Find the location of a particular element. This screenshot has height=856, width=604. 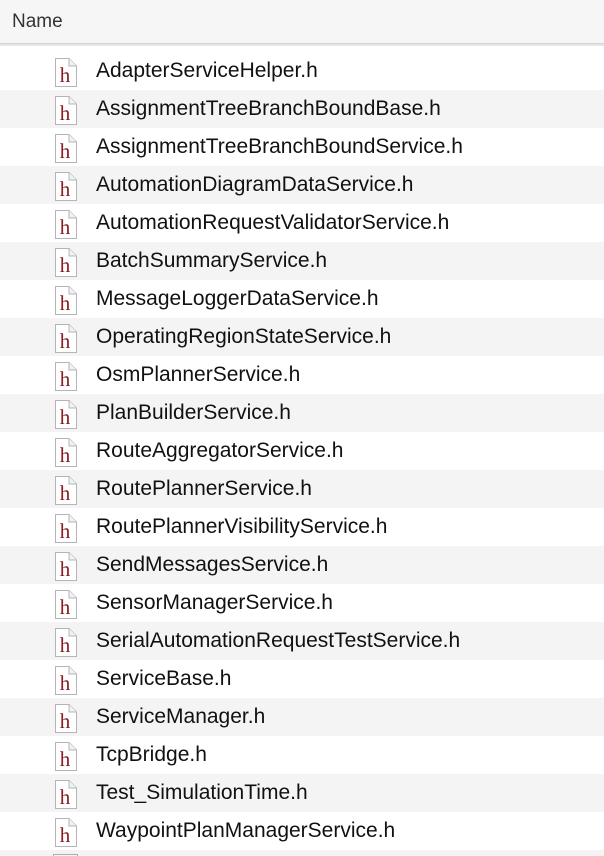

file-name: SerialAutomationRequestTestService.h is located at coordinates (278, 640).